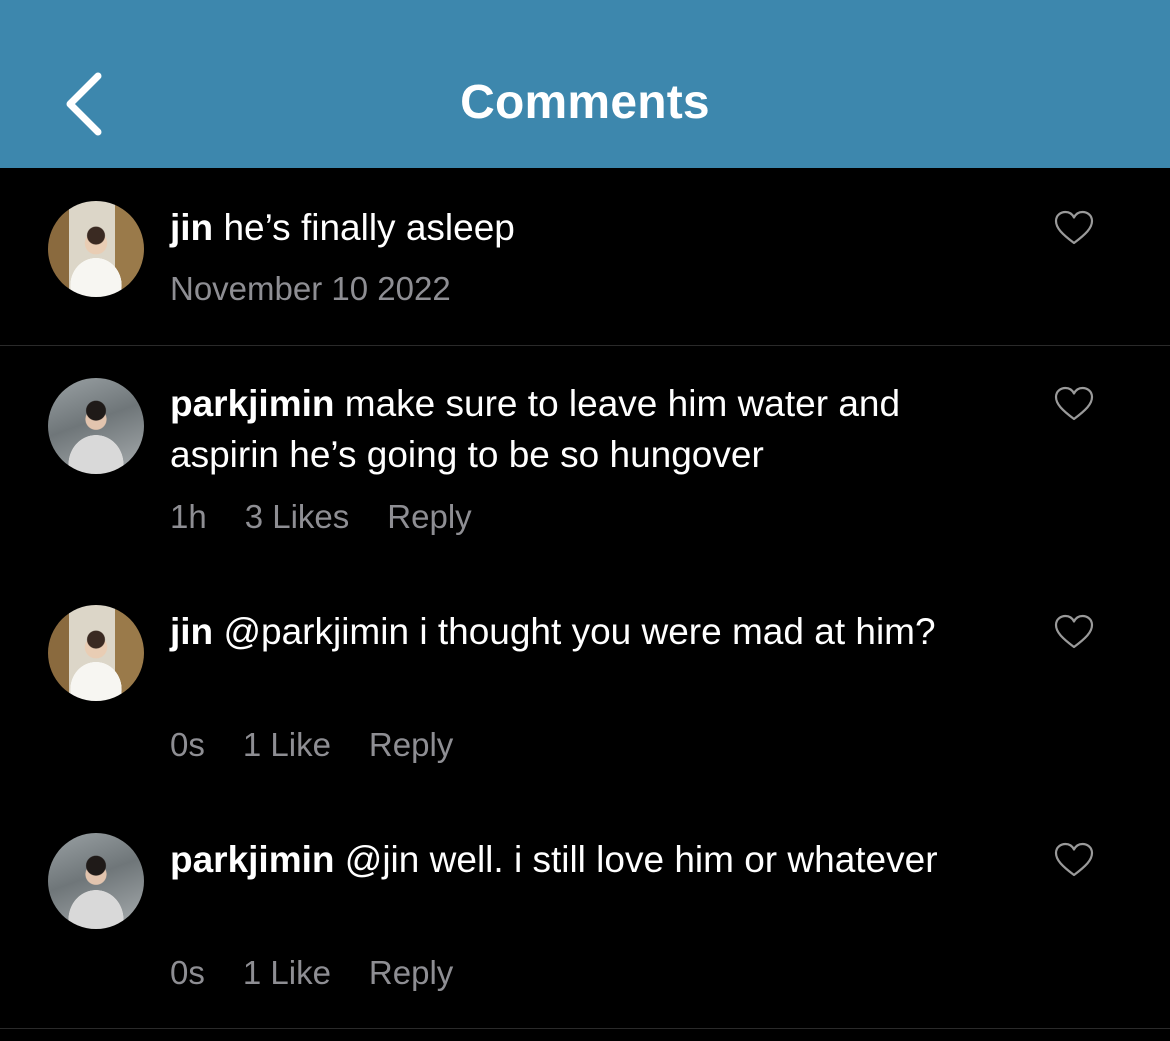 The image size is (1170, 1041). I want to click on comment-body: well. i still love him or whatever, so click(683, 859).